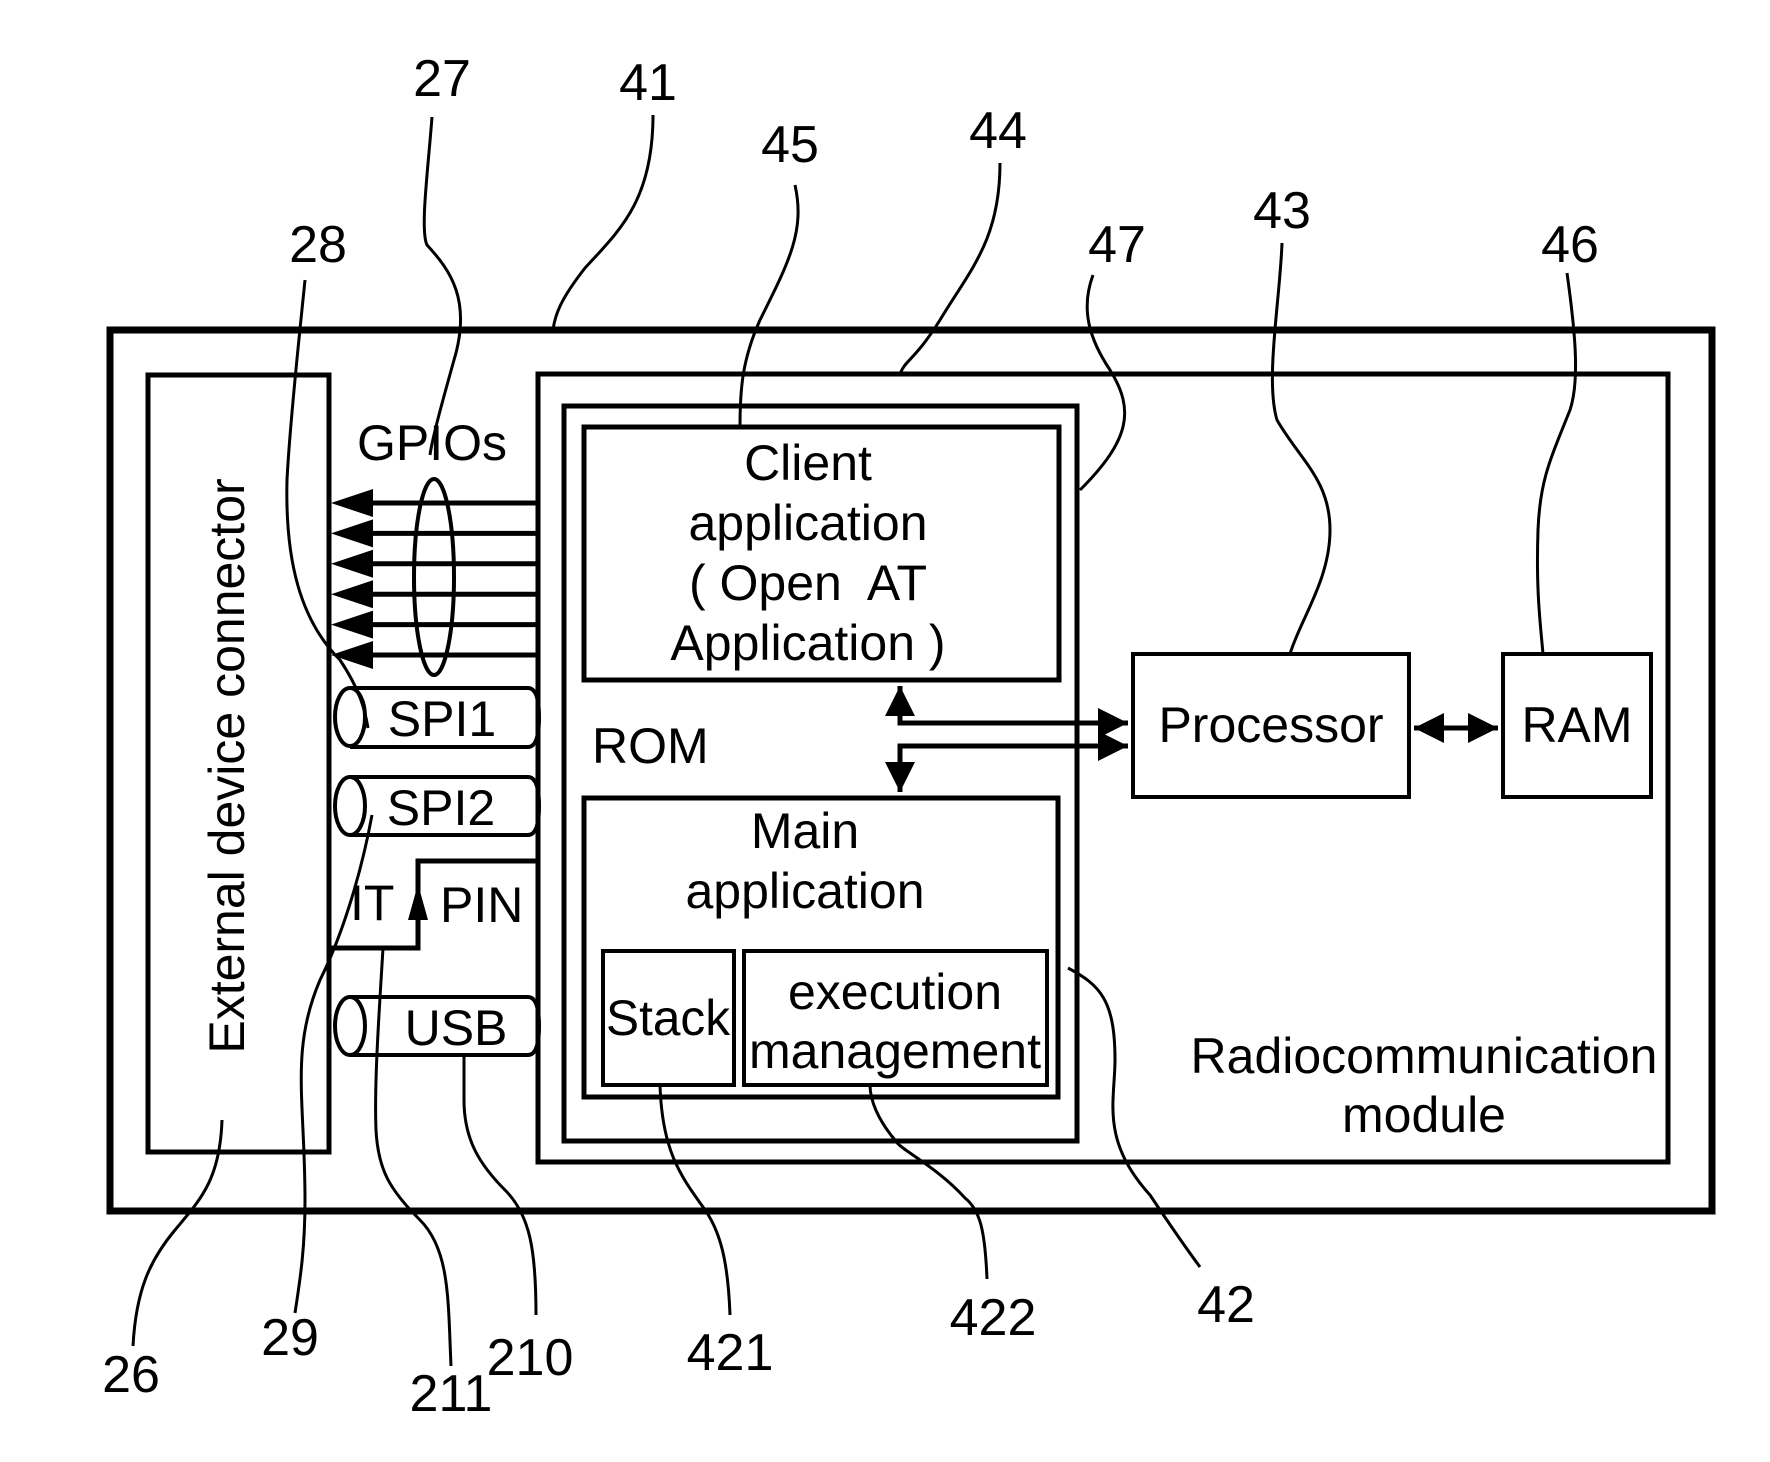  Describe the element at coordinates (1424, 1056) in the screenshot. I see `module-label-line1: Radiocommunication` at that location.